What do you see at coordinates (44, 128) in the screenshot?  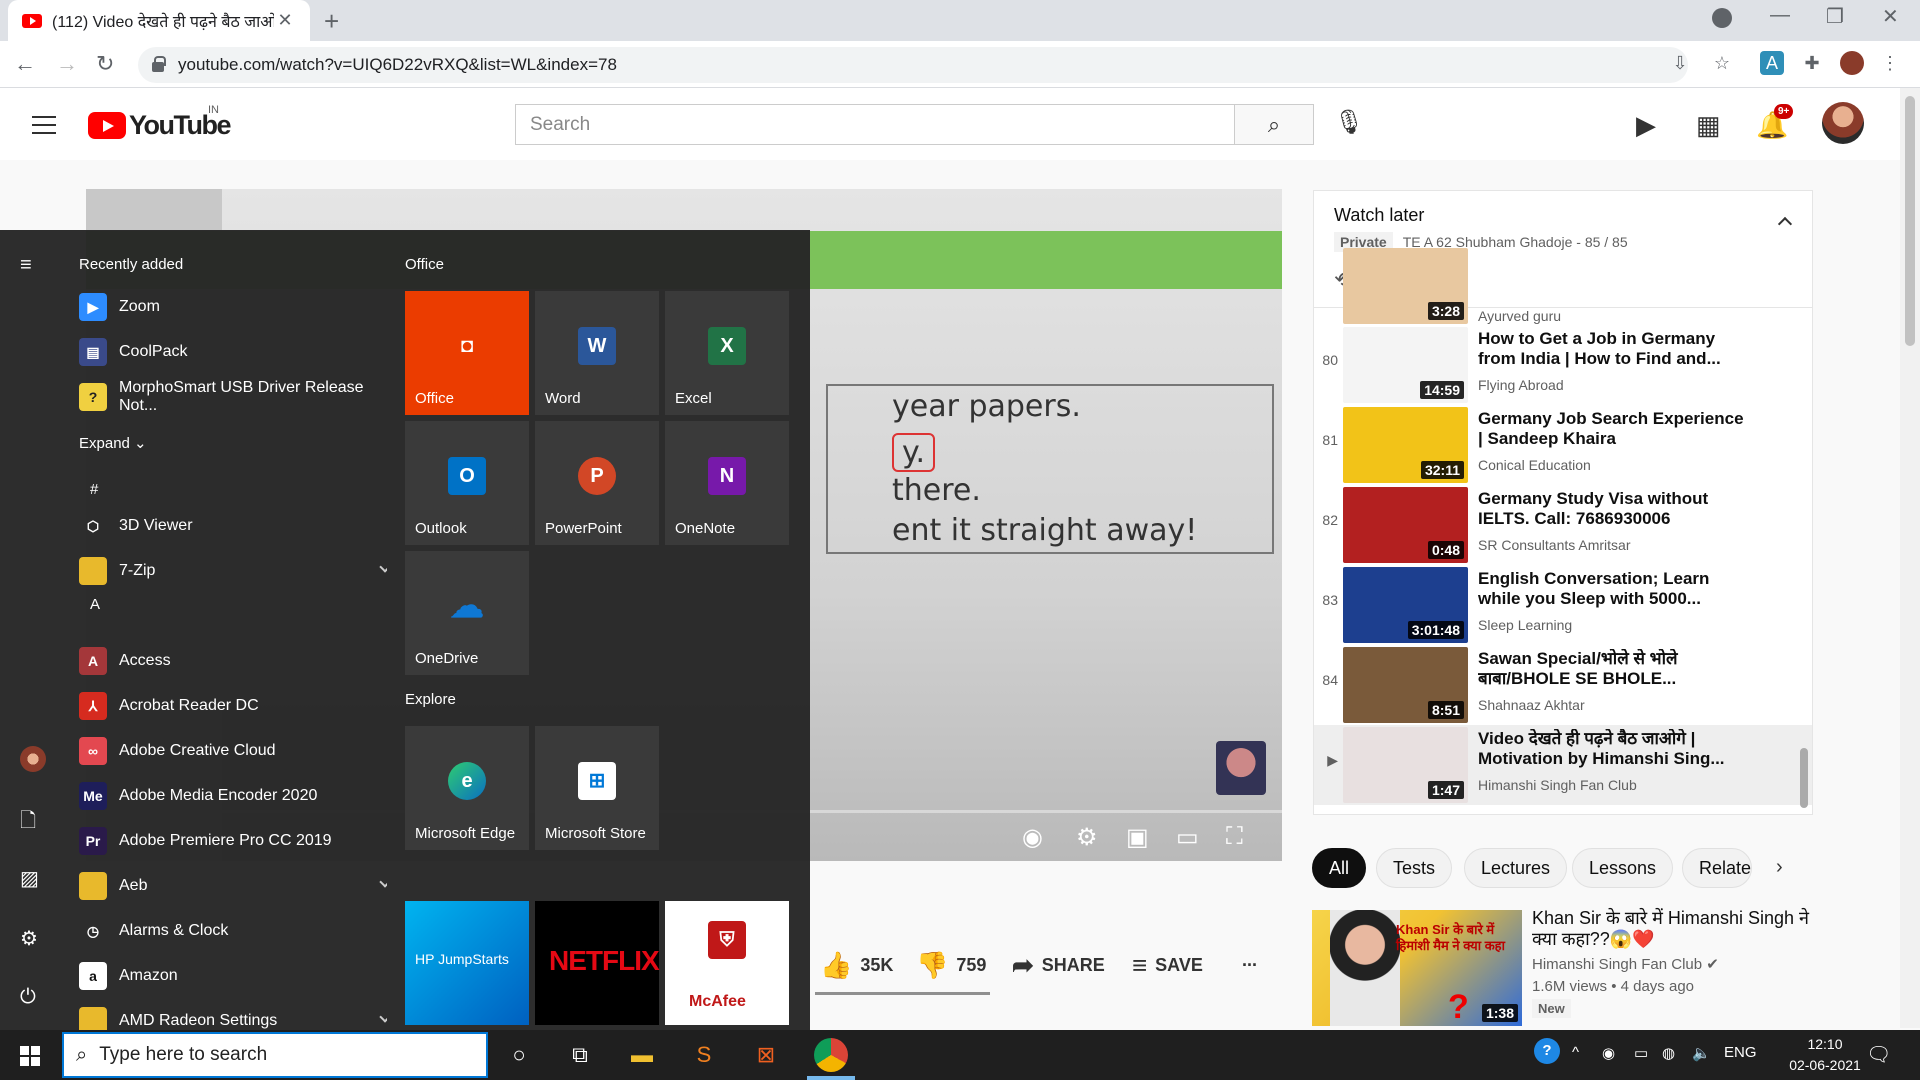 I see `menu-icon` at bounding box center [44, 128].